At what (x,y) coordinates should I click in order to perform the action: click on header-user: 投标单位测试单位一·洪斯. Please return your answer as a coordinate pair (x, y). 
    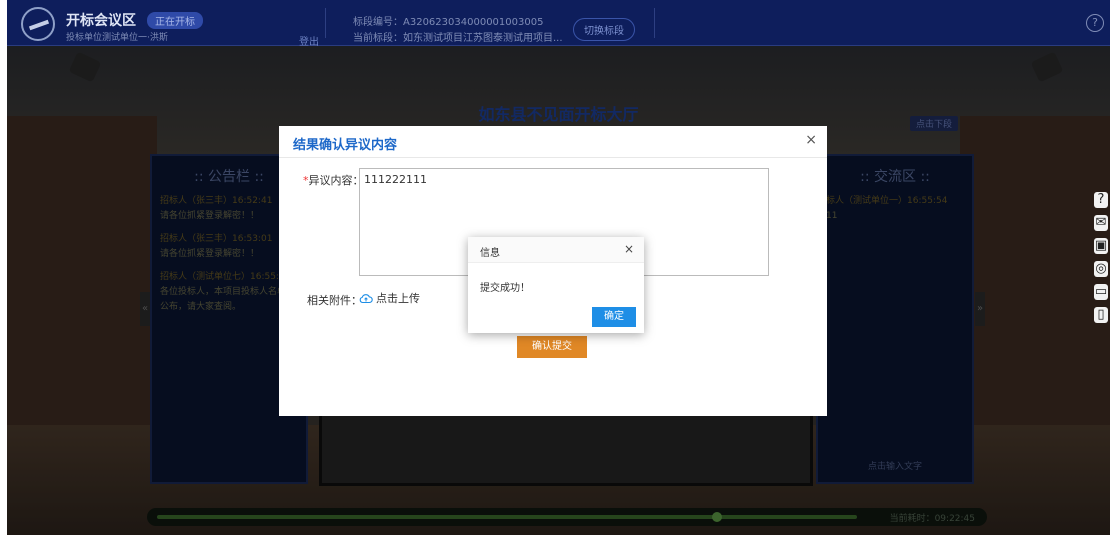
    Looking at the image, I should click on (117, 38).